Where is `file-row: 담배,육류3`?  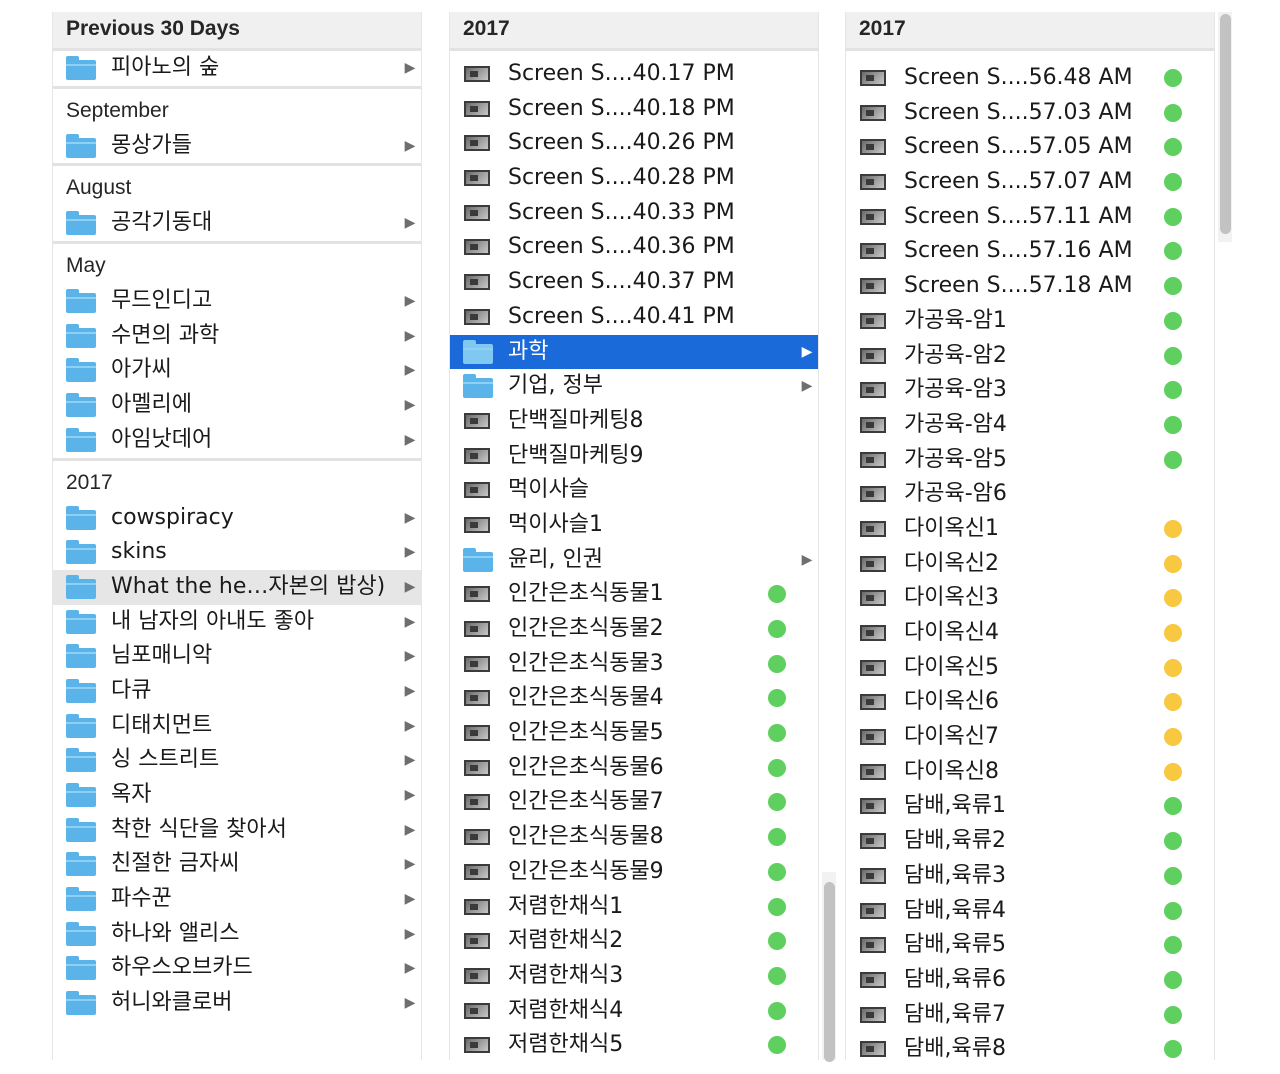 file-row: 담배,육류3 is located at coordinates (1030, 876).